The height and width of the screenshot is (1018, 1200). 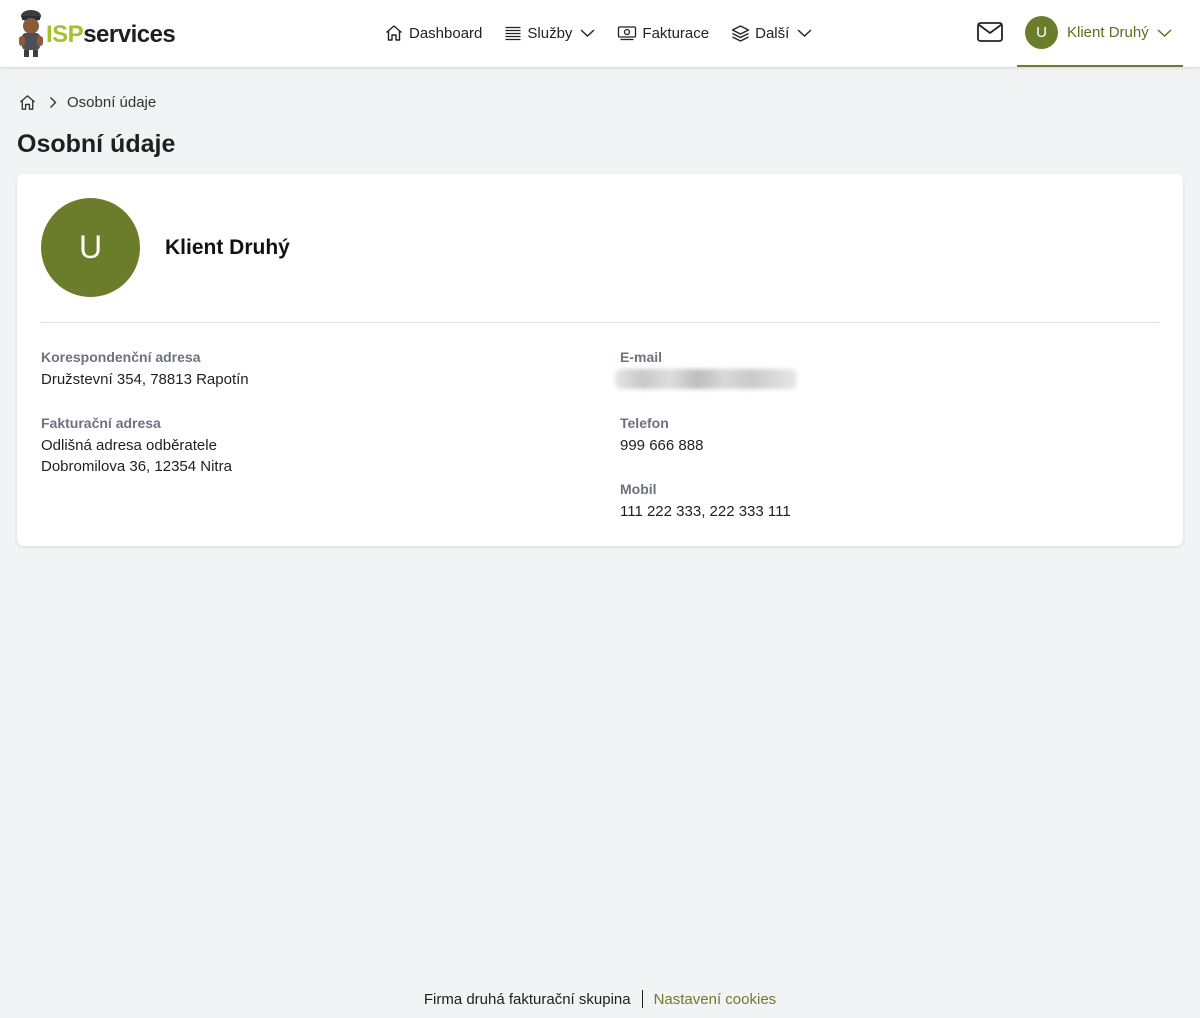 I want to click on billing-address-line-2: Dobromilova 36, 12354 Nitra, so click(x=136, y=466).